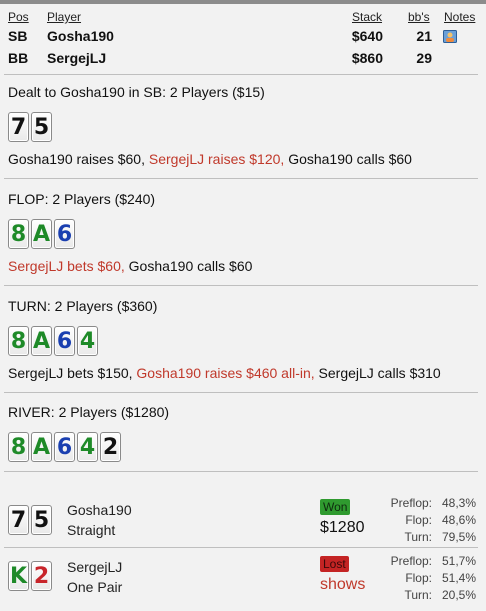  I want to click on river-cards: 8A642, so click(64, 447).